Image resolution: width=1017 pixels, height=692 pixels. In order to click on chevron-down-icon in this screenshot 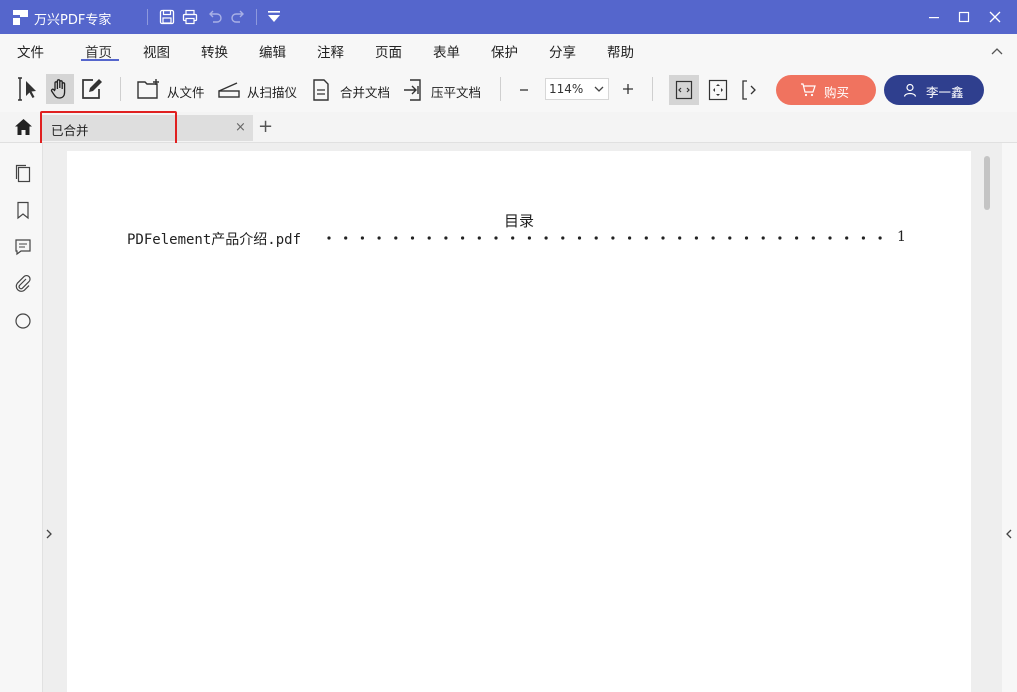, I will do `click(599, 89)`.